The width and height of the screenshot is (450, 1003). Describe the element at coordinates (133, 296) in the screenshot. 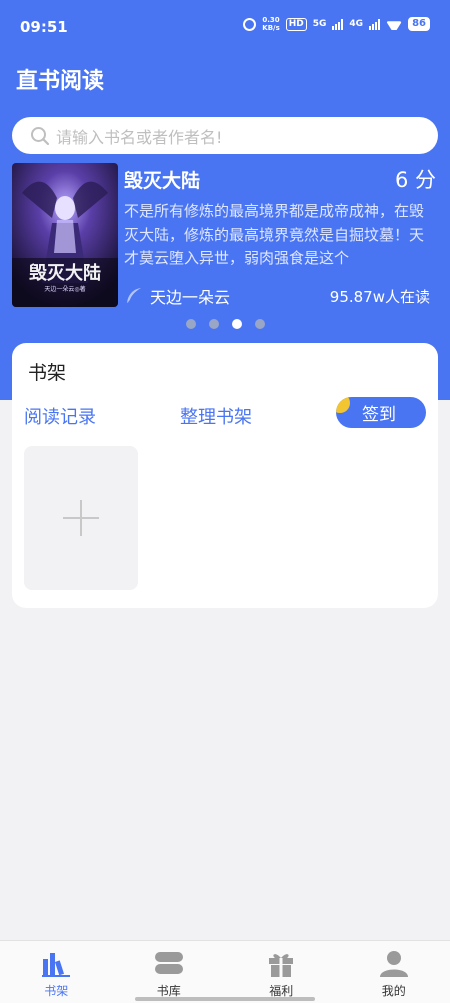

I see `feather-icon` at that location.